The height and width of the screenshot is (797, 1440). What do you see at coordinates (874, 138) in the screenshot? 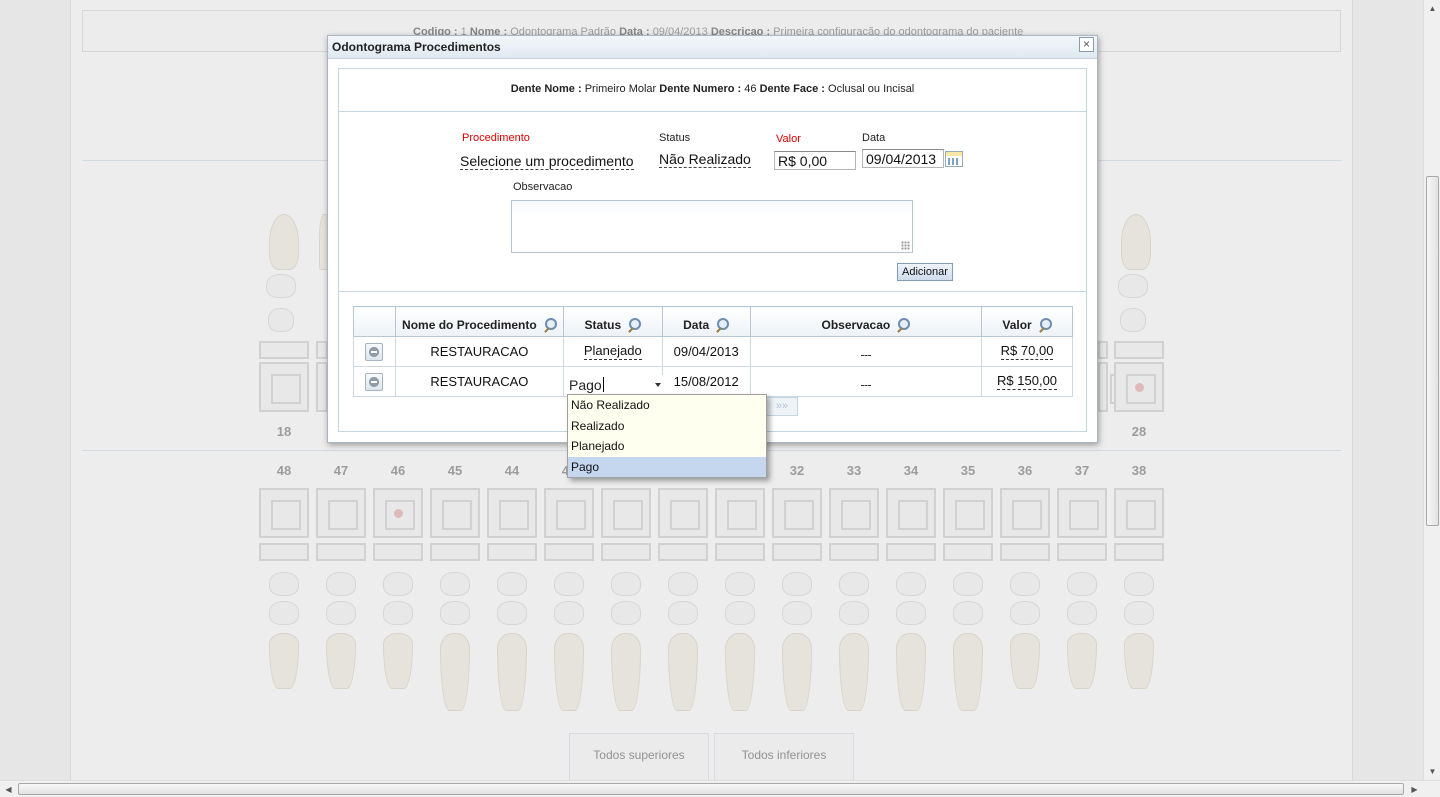
I see `data-label: Data` at bounding box center [874, 138].